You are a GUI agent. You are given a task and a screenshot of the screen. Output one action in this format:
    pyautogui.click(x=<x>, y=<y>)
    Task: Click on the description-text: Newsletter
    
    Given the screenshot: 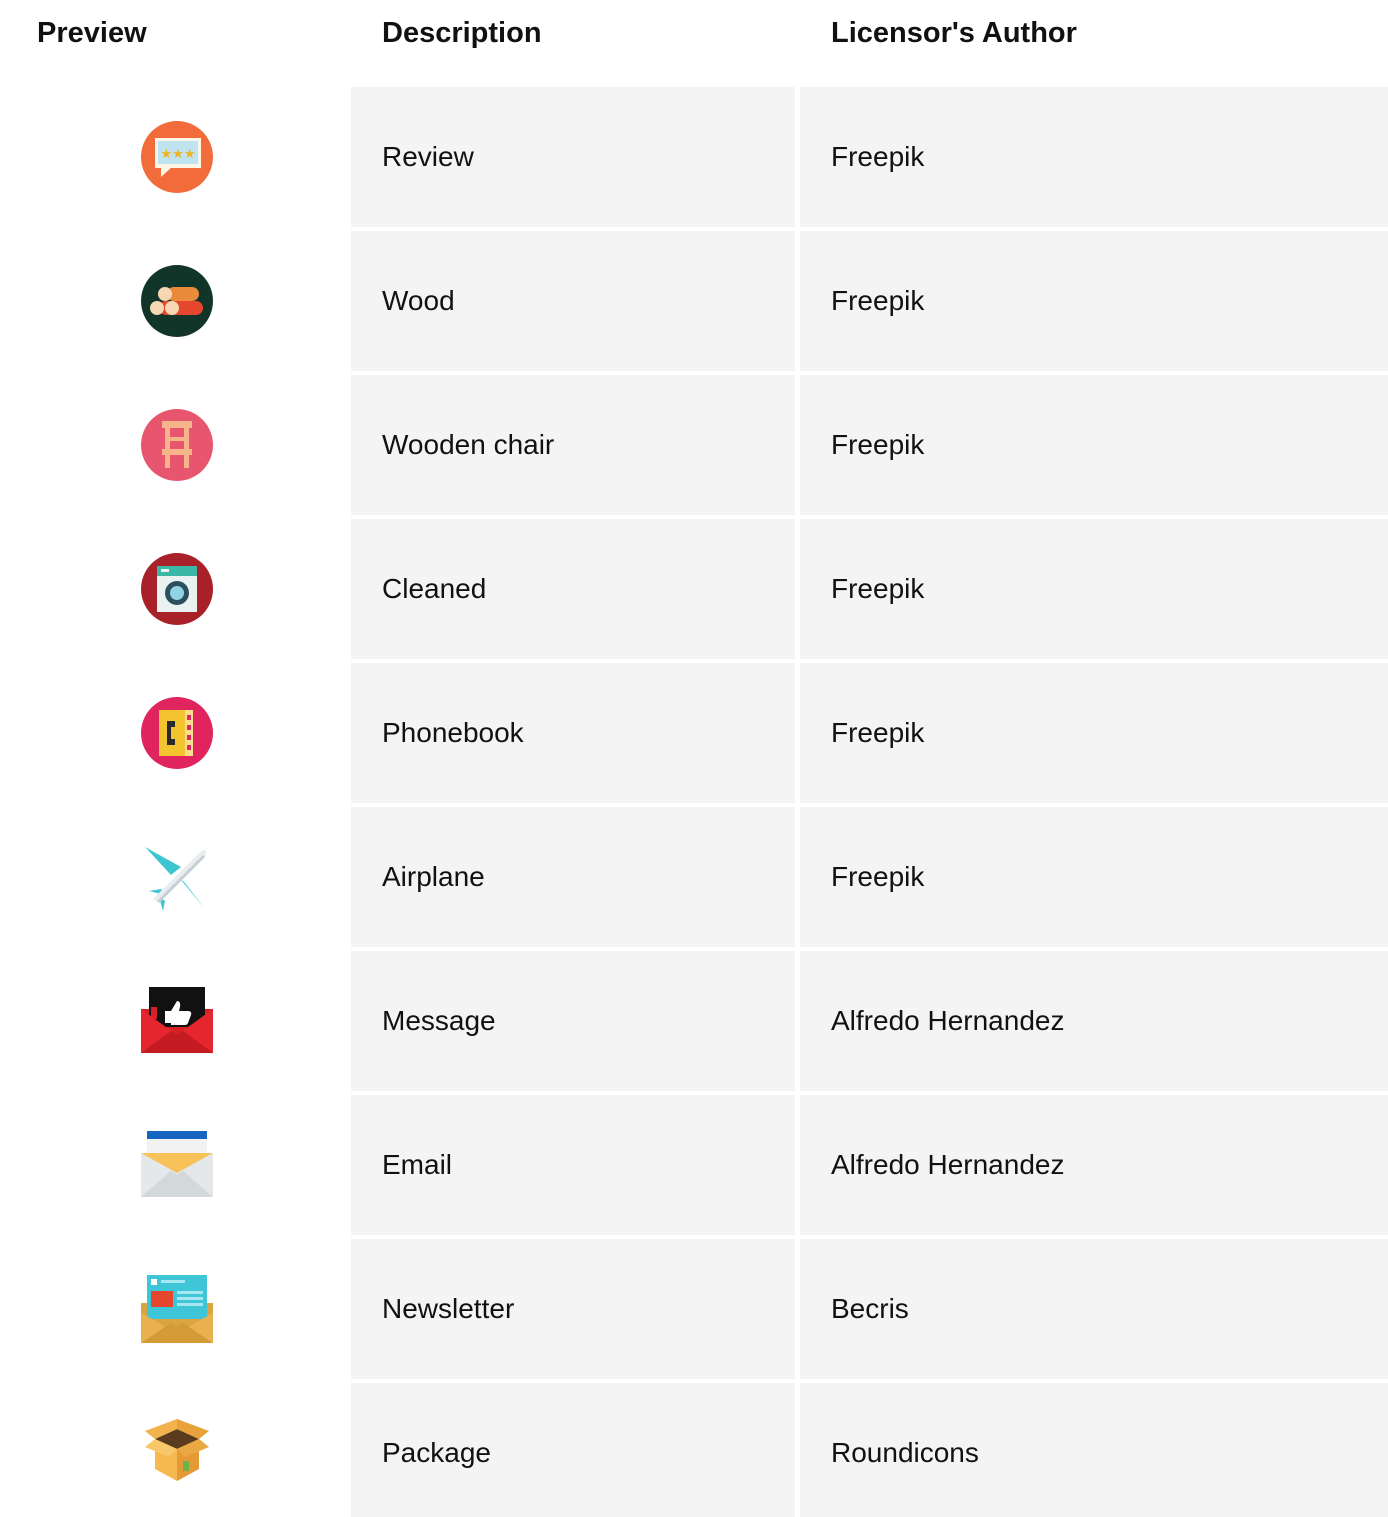 What is the action you would take?
    pyautogui.click(x=448, y=1308)
    